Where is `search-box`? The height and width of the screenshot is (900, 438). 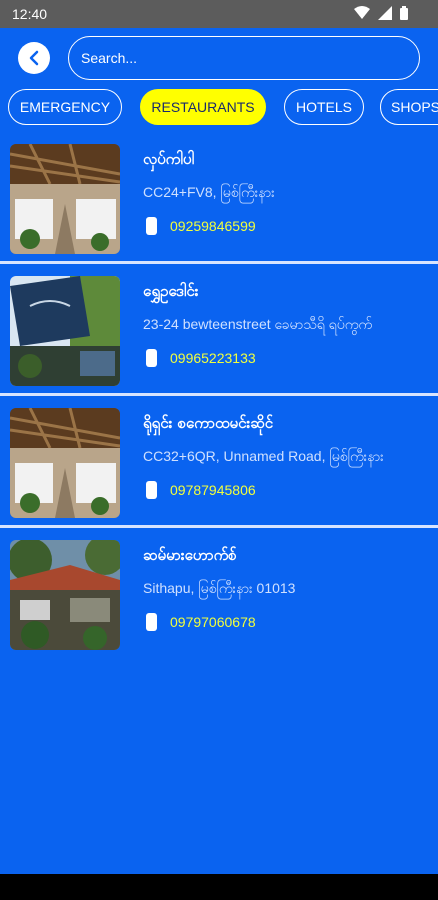
search-box is located at coordinates (244, 58).